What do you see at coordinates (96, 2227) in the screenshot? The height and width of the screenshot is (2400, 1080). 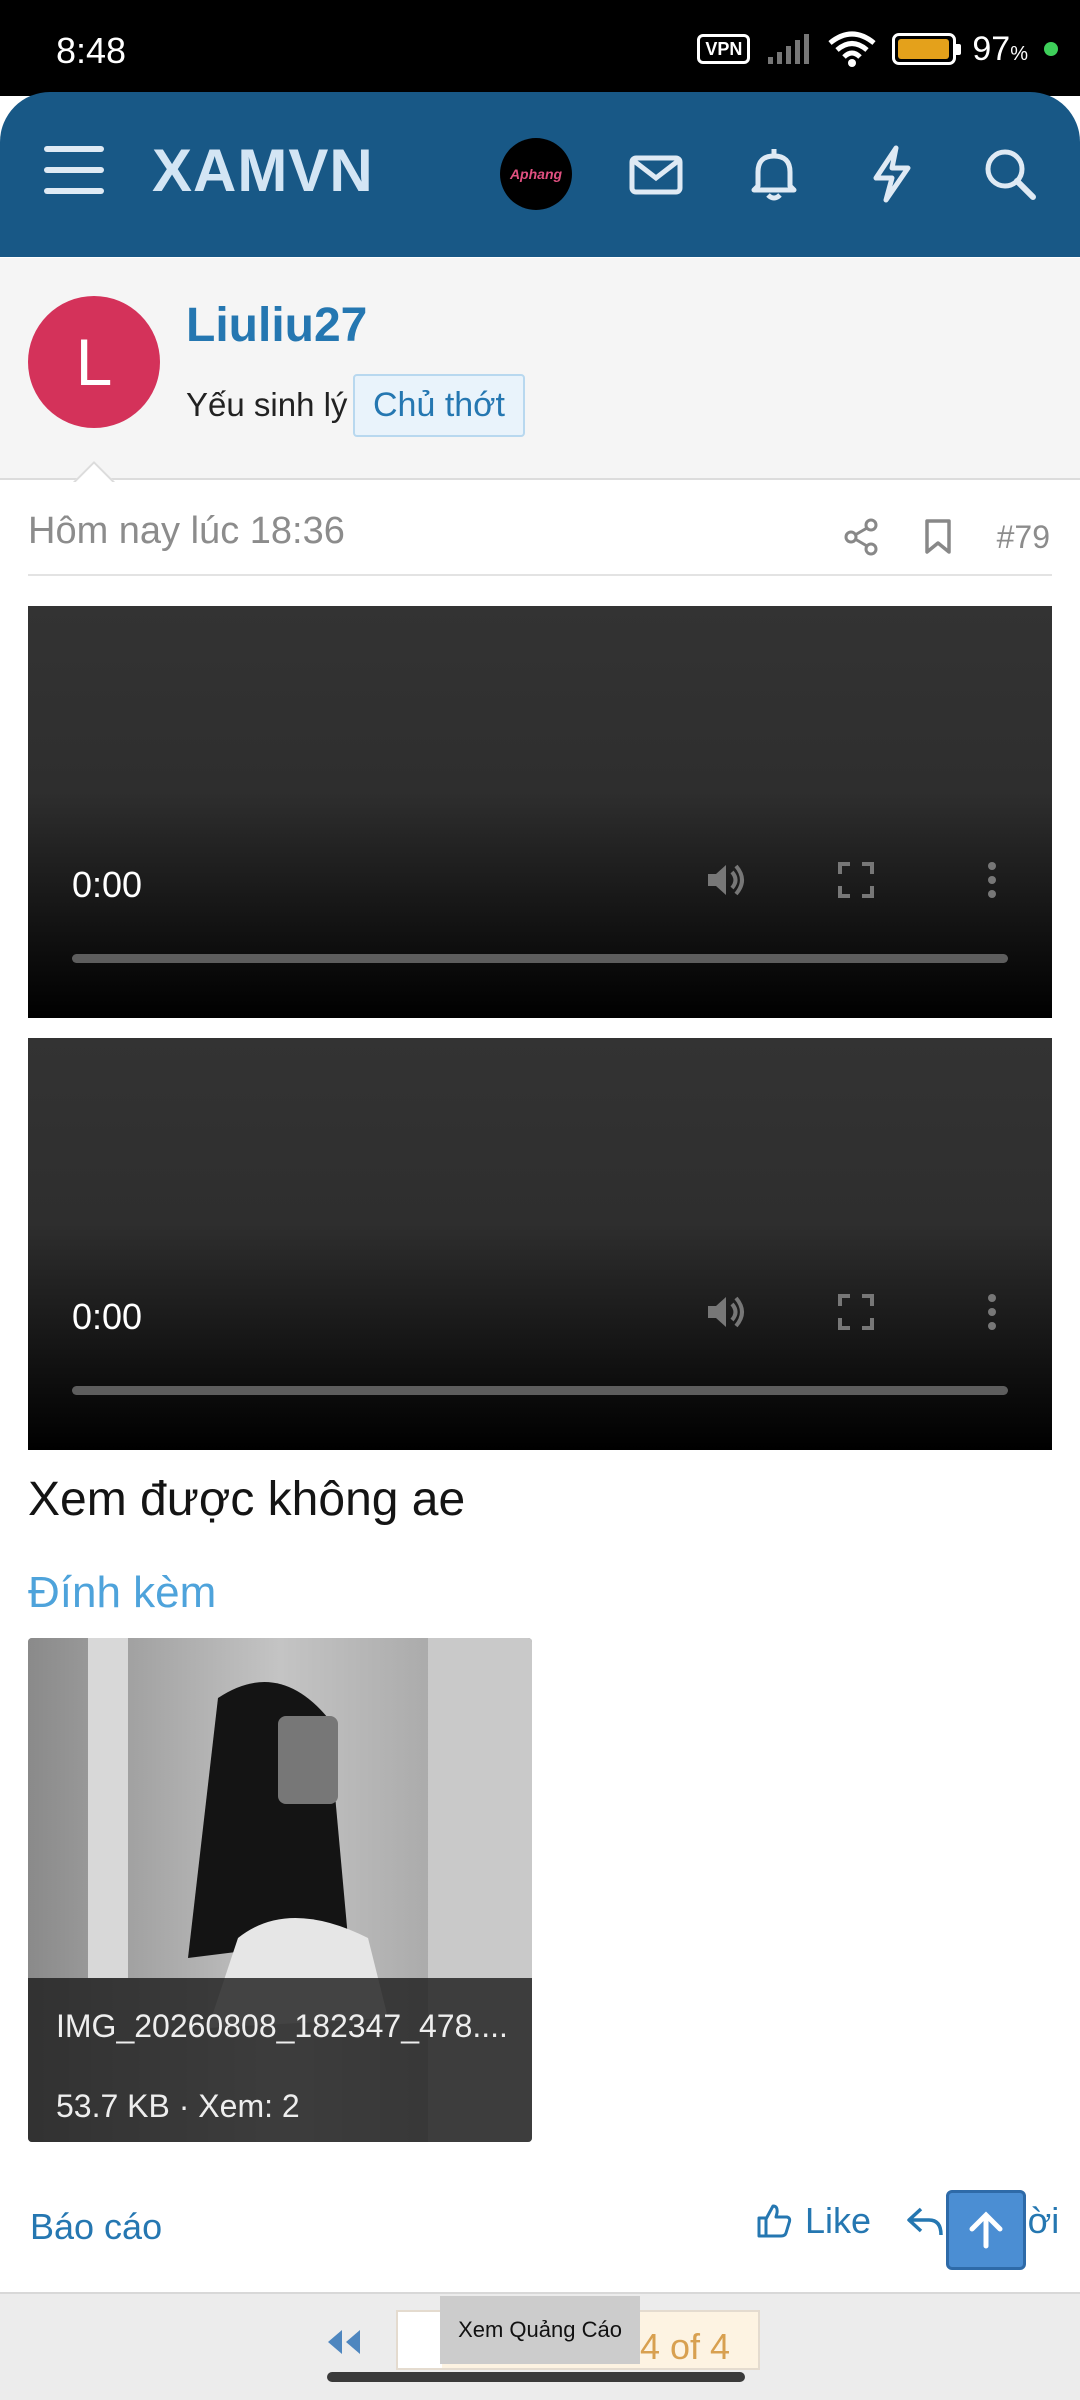 I see `report-link: Báo cáo` at bounding box center [96, 2227].